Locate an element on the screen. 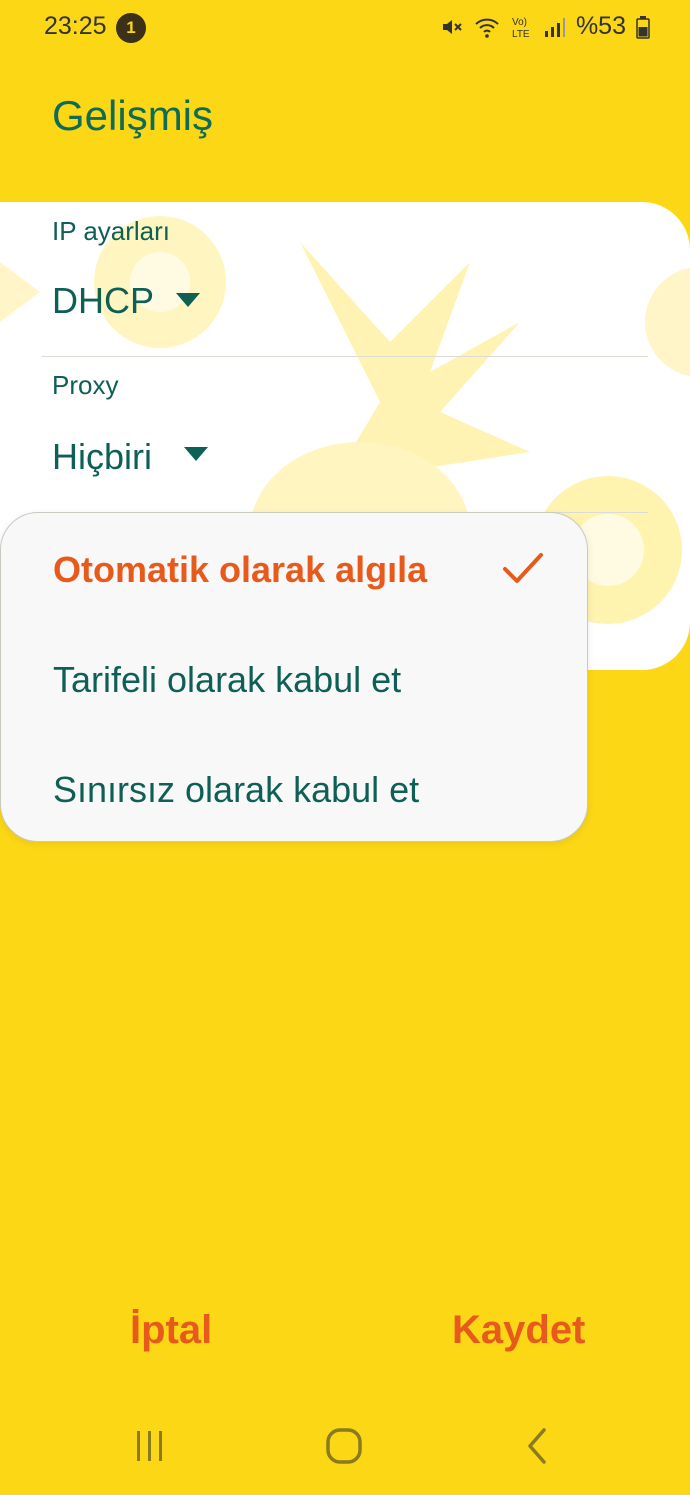 The width and height of the screenshot is (690, 1495). status-icons: Vo) LTE %53 is located at coordinates (545, 26).